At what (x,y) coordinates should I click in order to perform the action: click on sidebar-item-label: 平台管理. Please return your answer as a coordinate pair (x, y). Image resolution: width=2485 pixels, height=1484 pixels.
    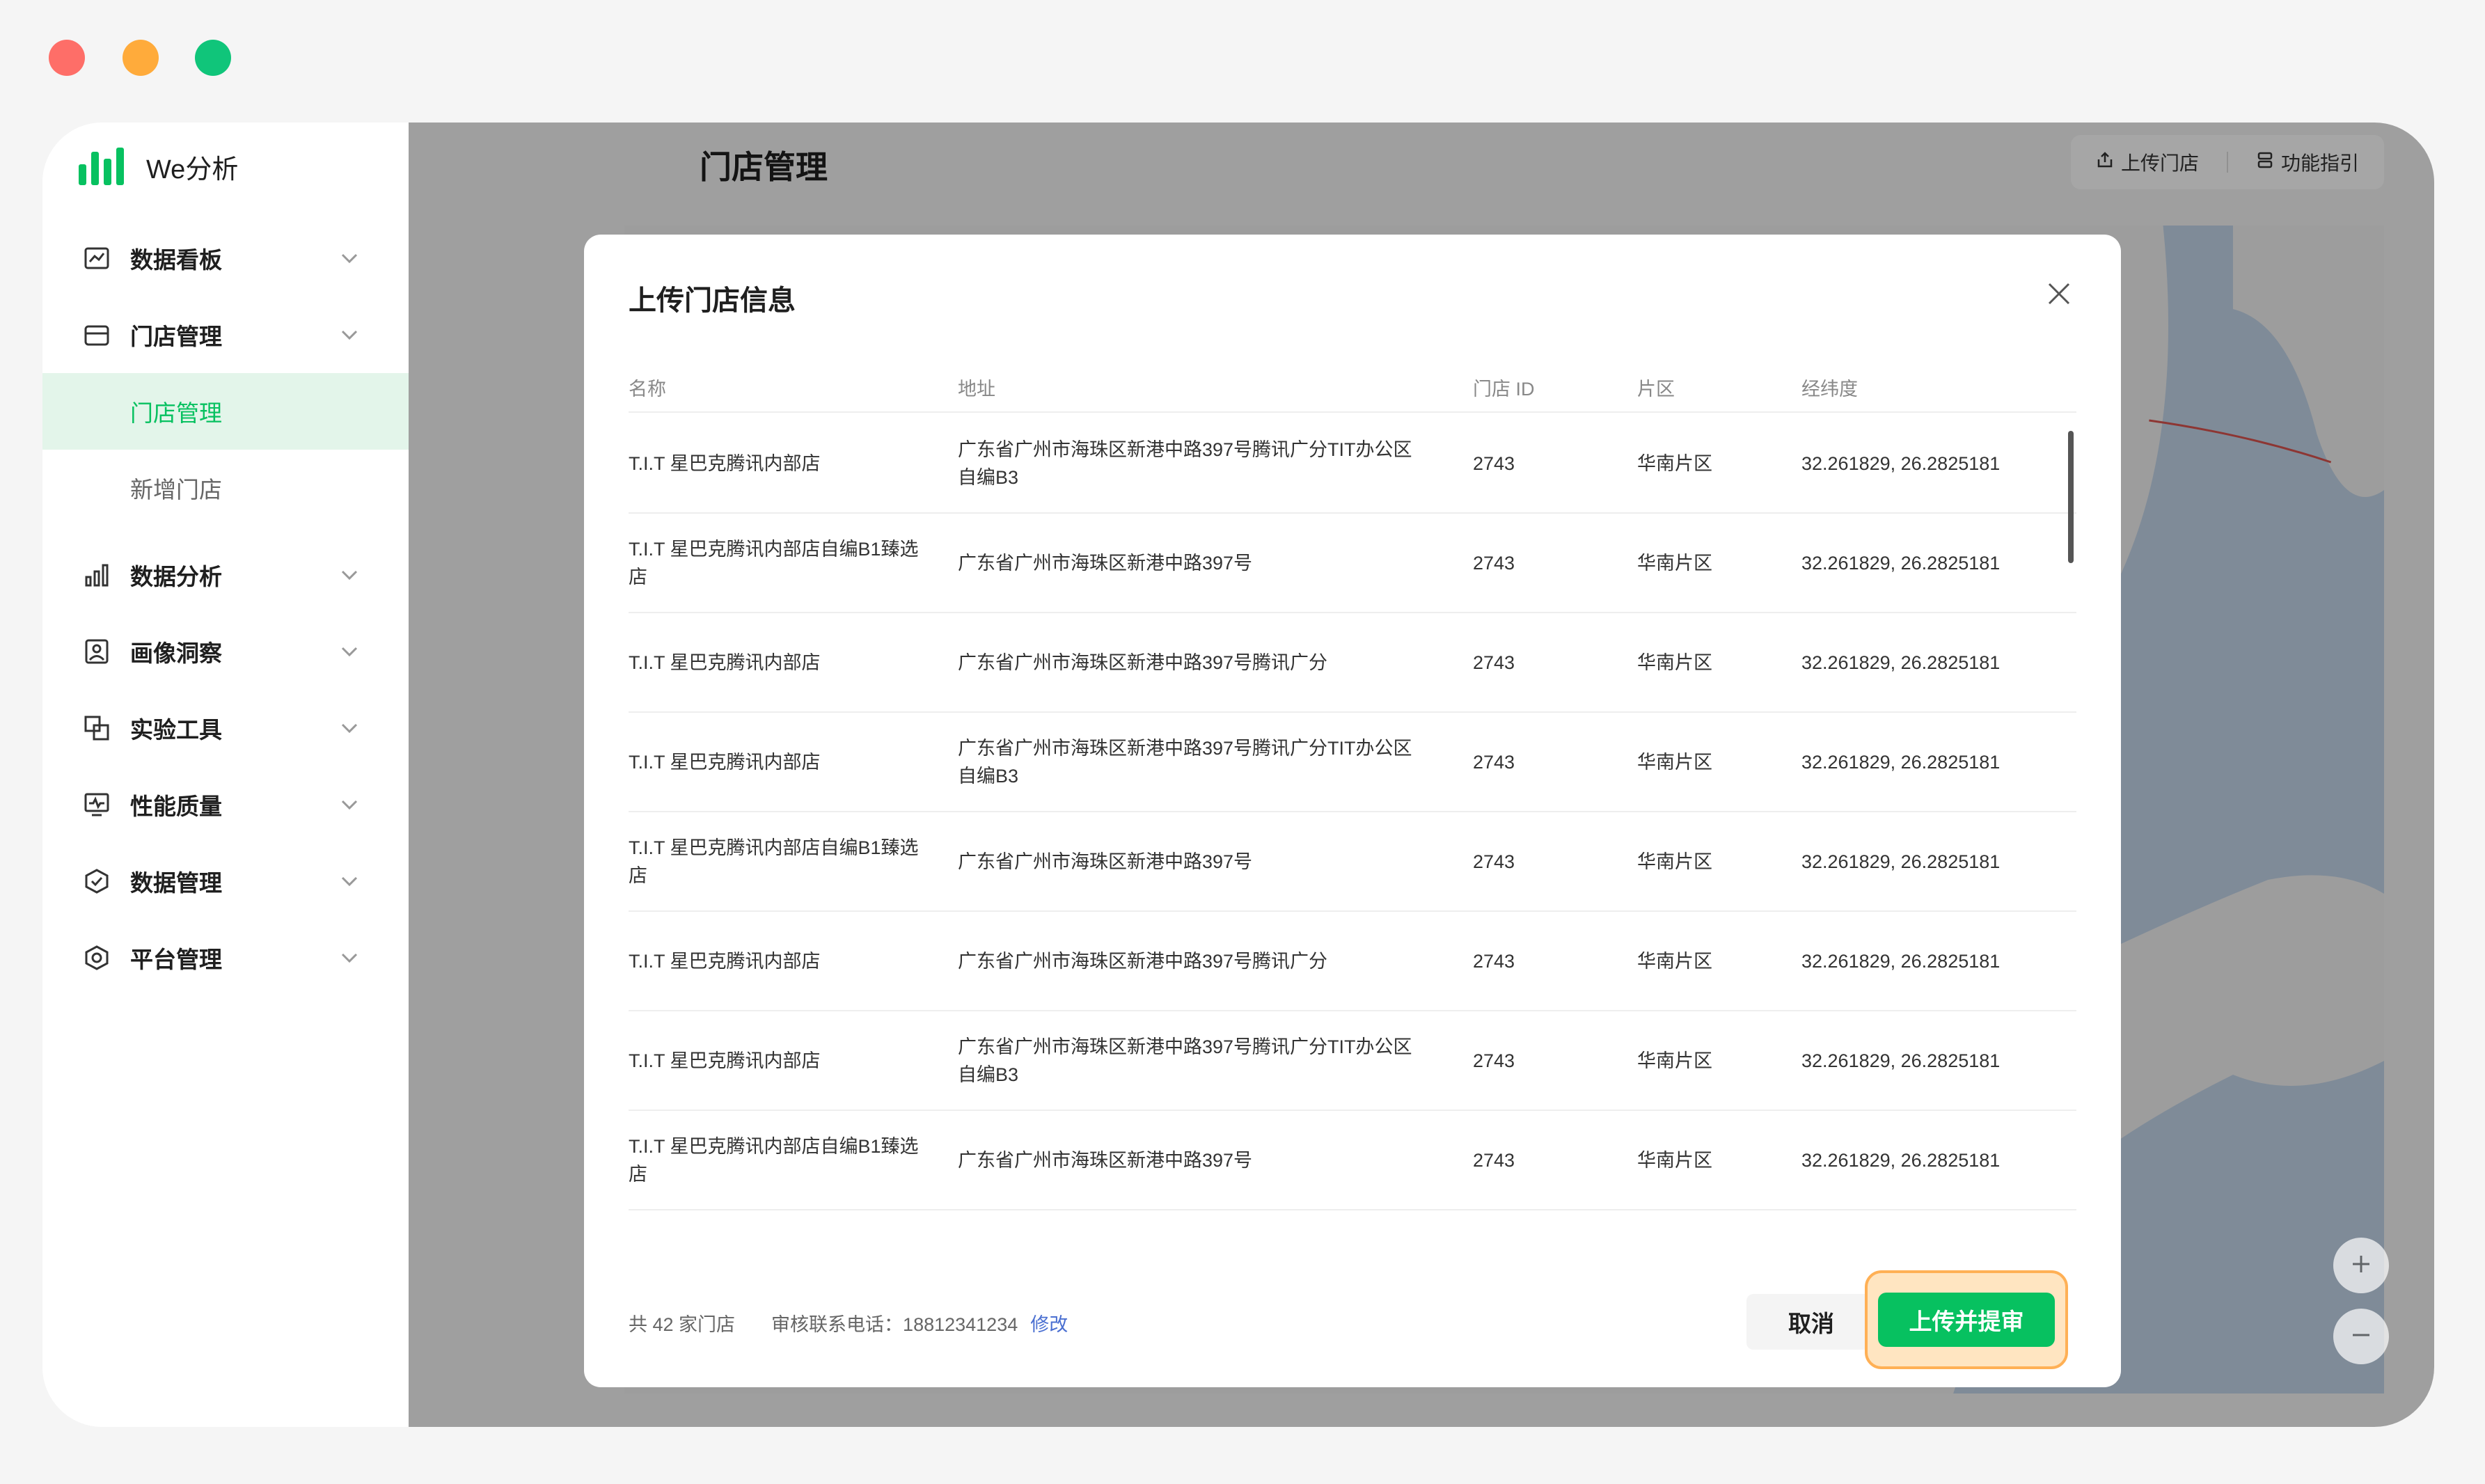
    Looking at the image, I should click on (176, 959).